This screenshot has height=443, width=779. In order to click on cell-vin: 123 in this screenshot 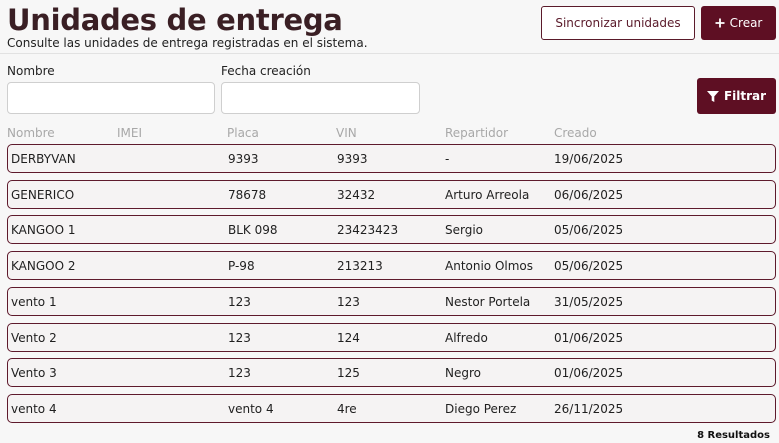, I will do `click(348, 302)`.